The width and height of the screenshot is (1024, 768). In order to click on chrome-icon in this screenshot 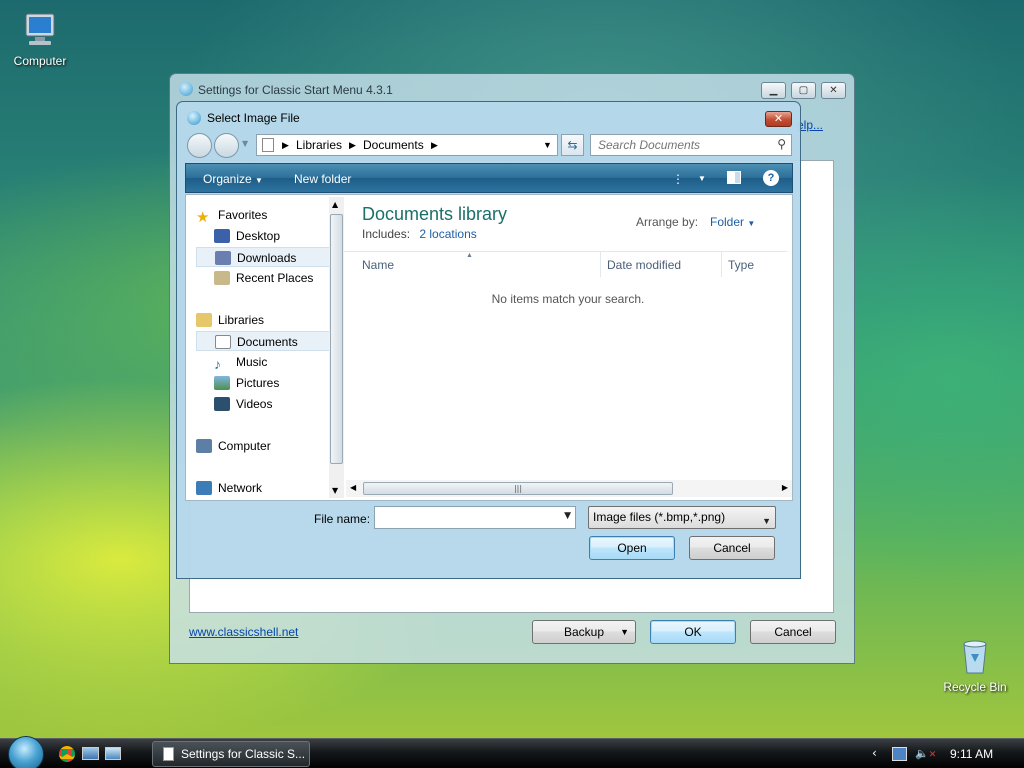, I will do `click(67, 754)`.